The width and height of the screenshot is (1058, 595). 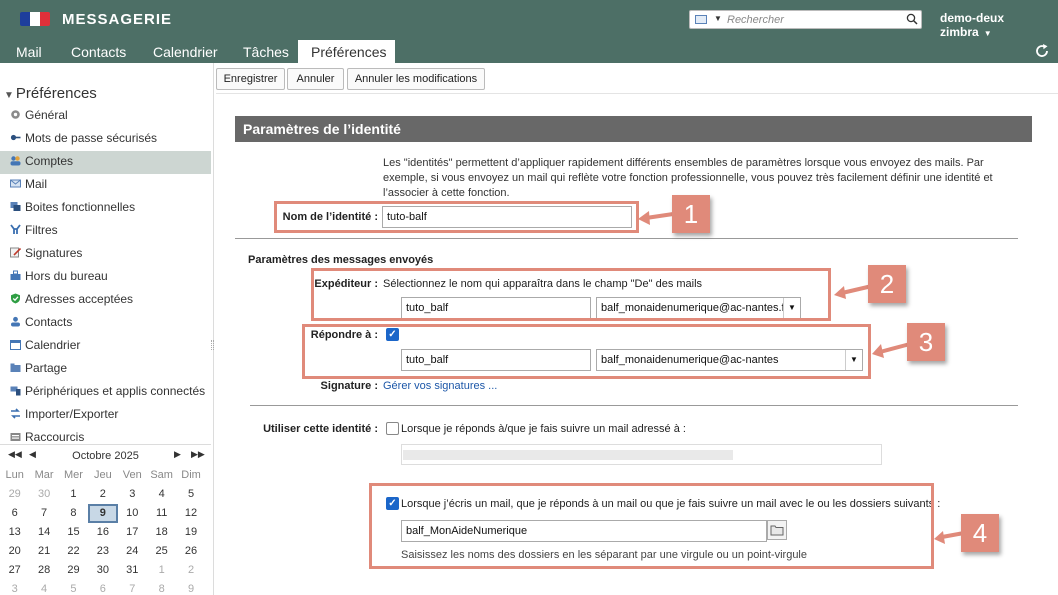 What do you see at coordinates (43, 532) in the screenshot?
I see `calendar-day: 14` at bounding box center [43, 532].